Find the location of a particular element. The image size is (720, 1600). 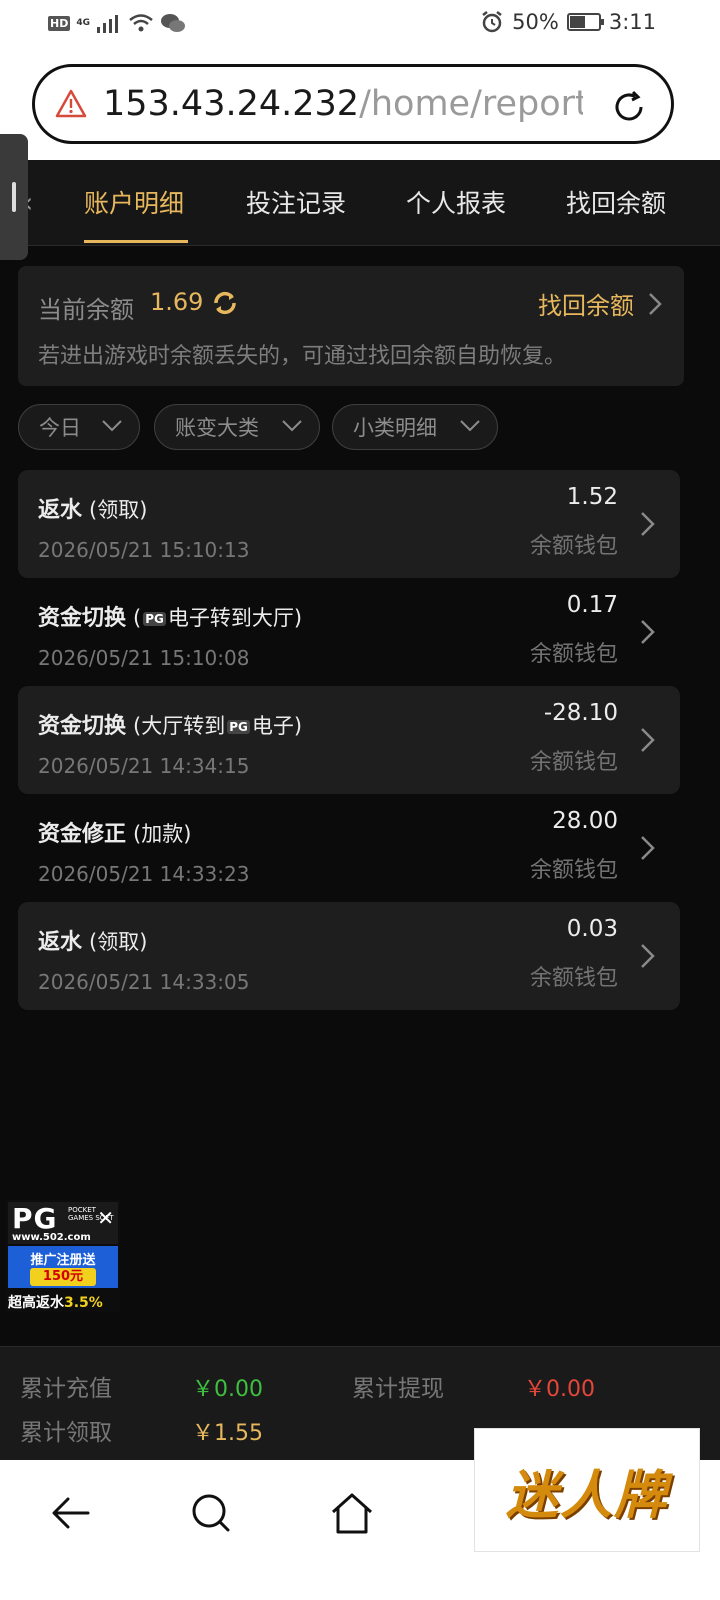

tab-recover-balance: 找回余额 is located at coordinates (616, 202).